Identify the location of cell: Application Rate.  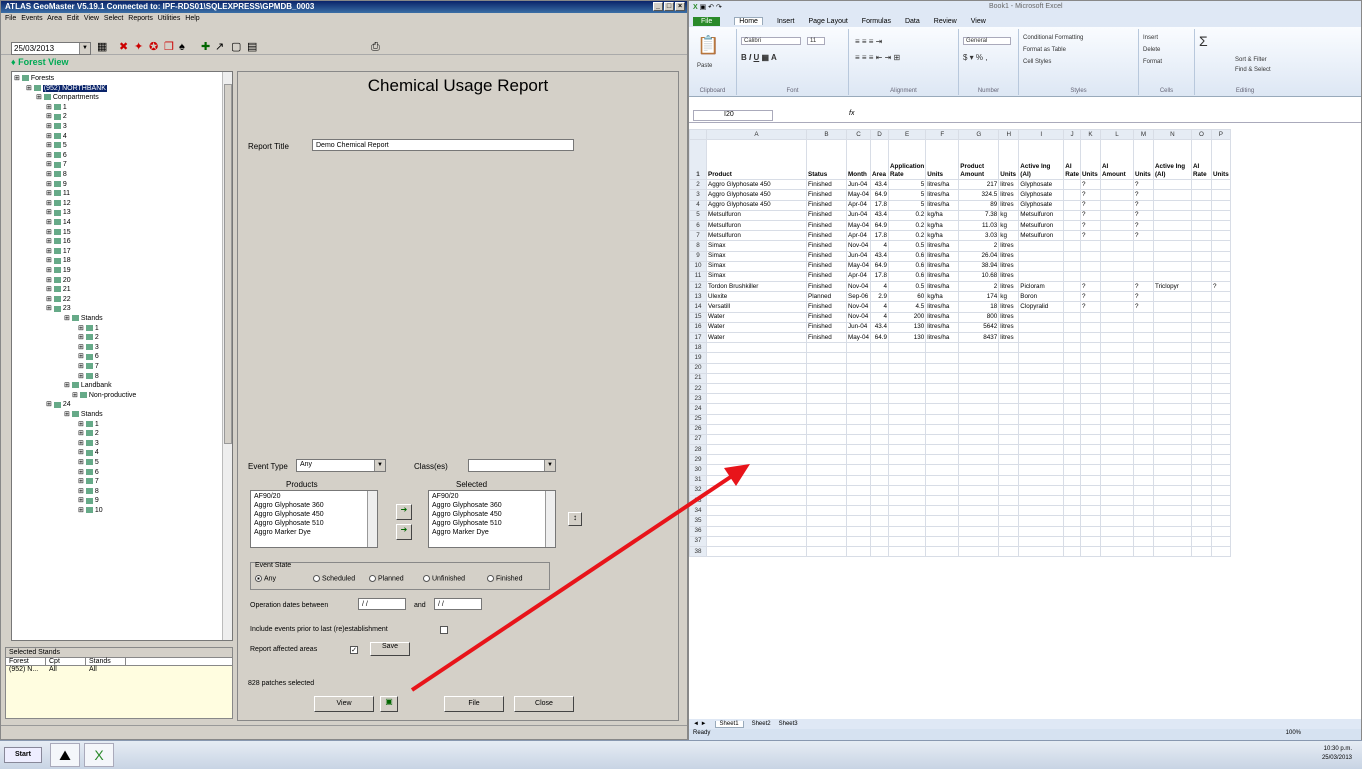
(907, 160).